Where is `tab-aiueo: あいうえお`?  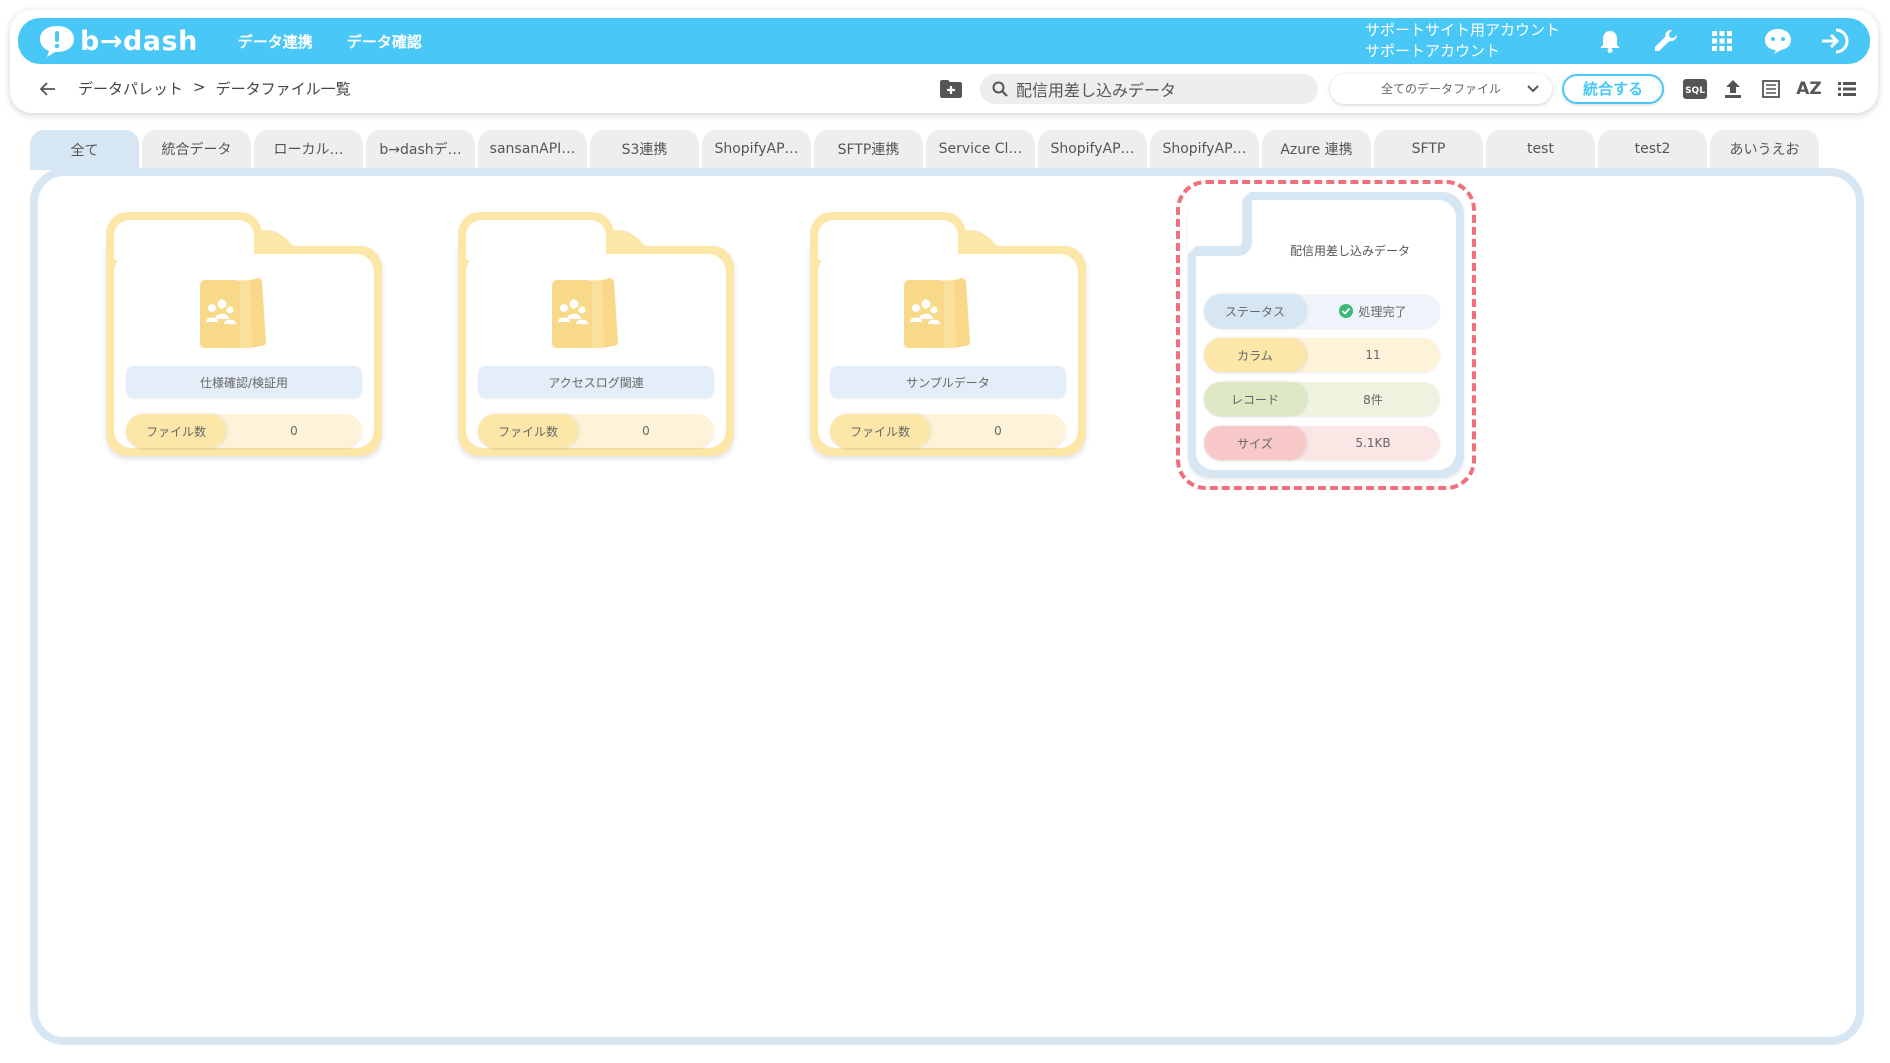 tab-aiueo: あいうえお is located at coordinates (1764, 149).